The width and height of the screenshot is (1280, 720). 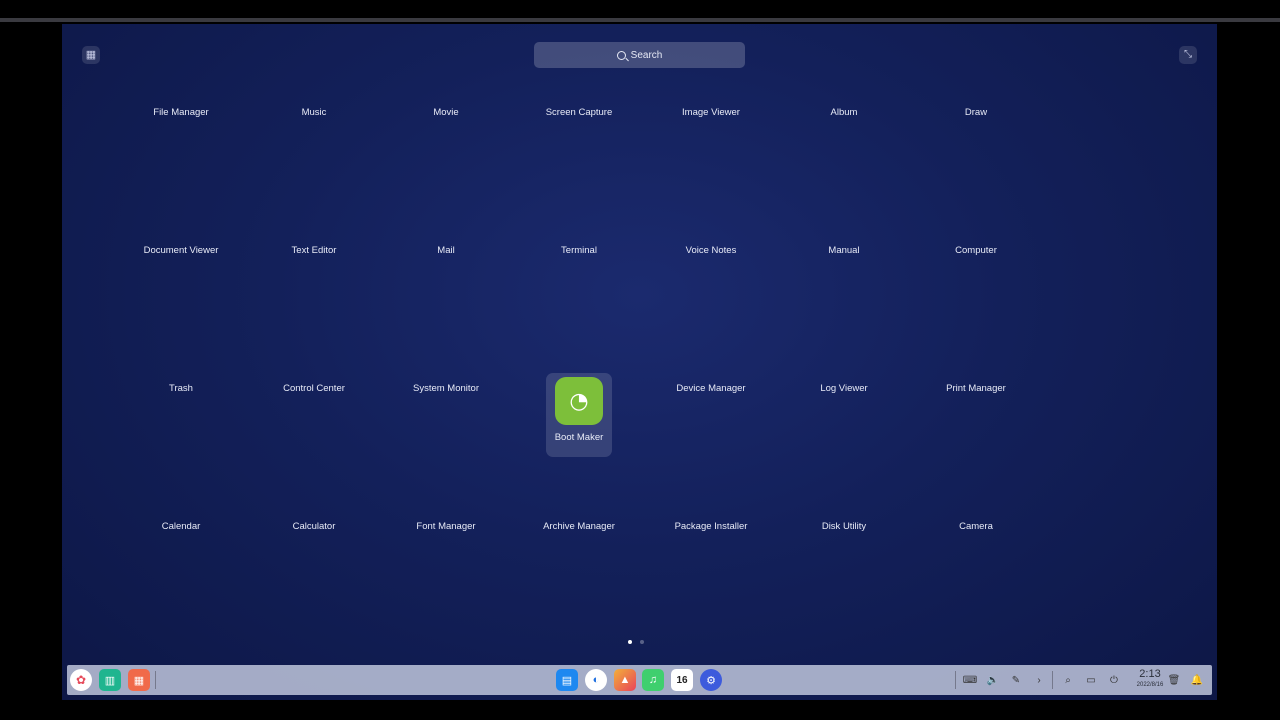 I want to click on browser-icon: ◐, so click(x=596, y=680).